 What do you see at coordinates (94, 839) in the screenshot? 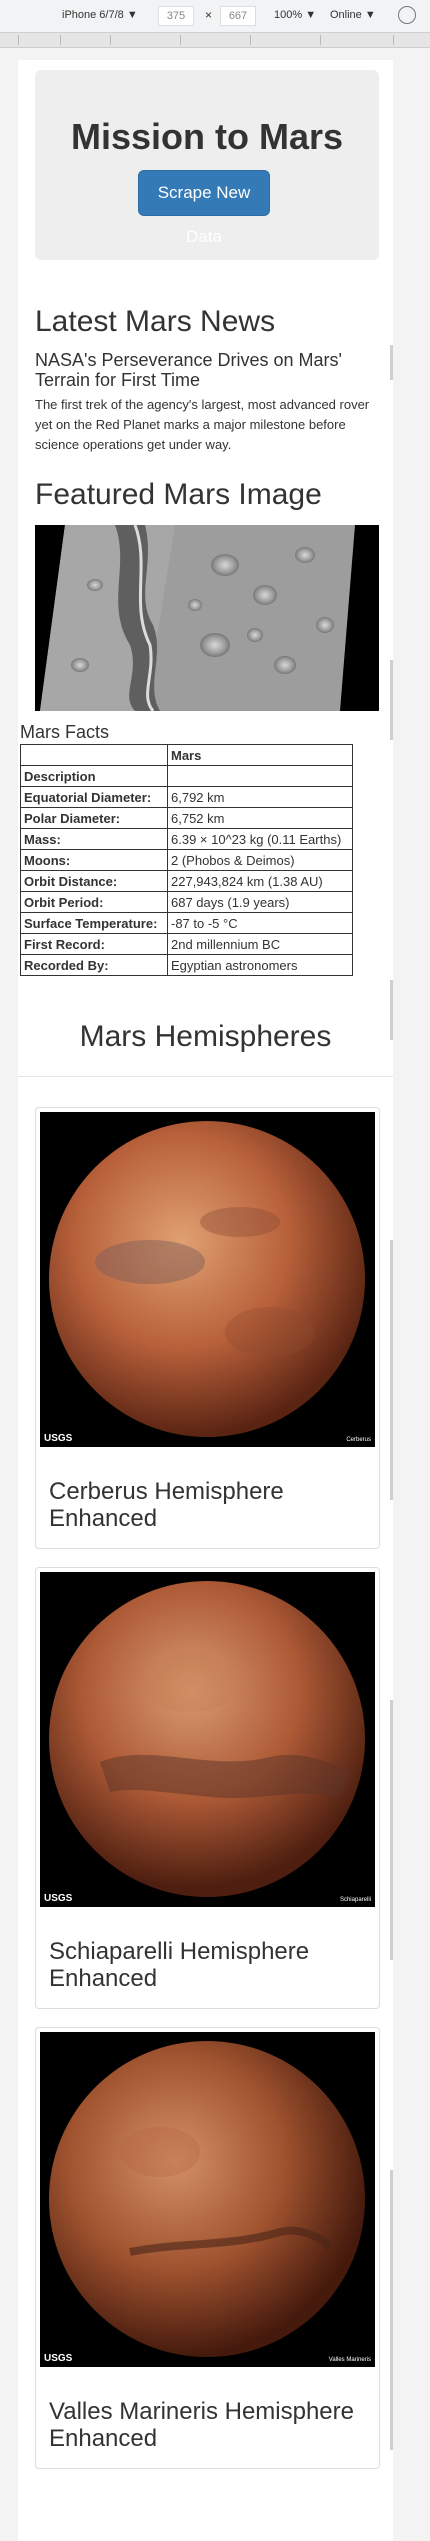
I see `row-label: Mass:` at bounding box center [94, 839].